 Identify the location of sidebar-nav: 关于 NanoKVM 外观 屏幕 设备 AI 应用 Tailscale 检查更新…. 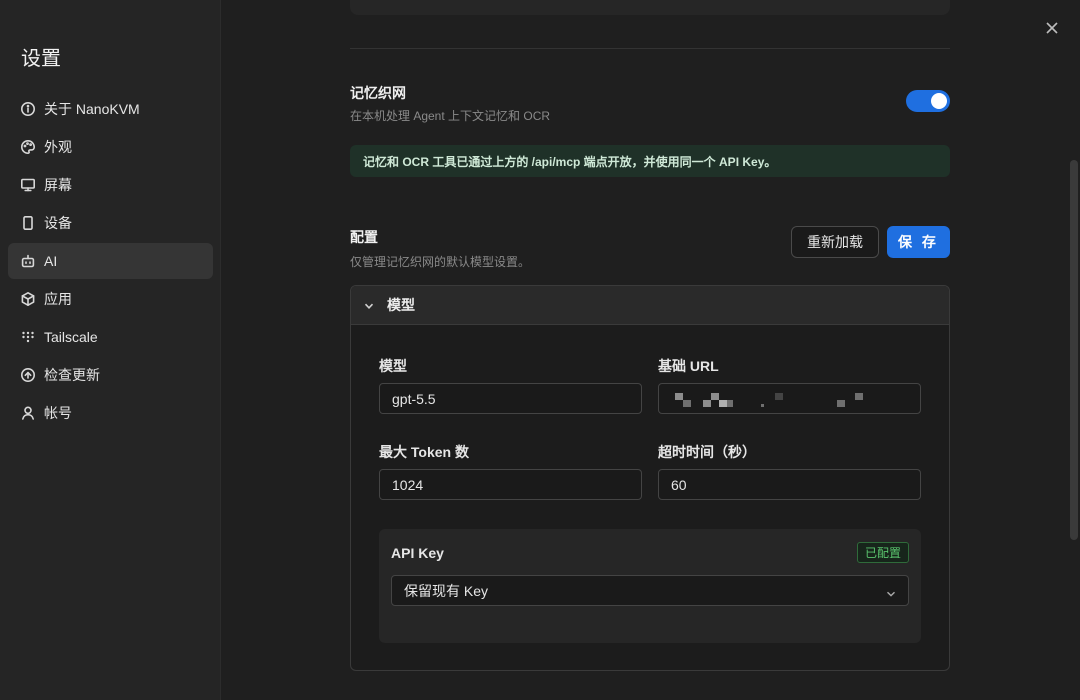
(110, 262).